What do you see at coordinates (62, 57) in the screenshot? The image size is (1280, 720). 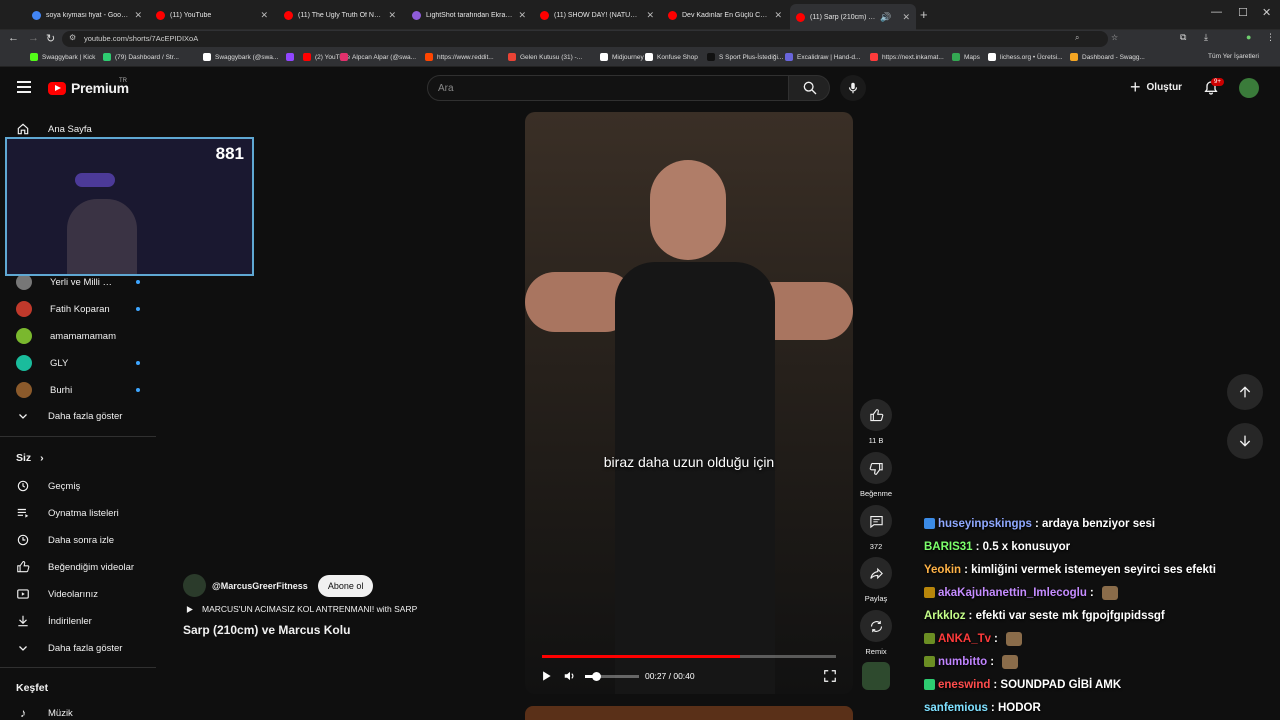 I see `bookmark-item: Swaggybark | Kick` at bounding box center [62, 57].